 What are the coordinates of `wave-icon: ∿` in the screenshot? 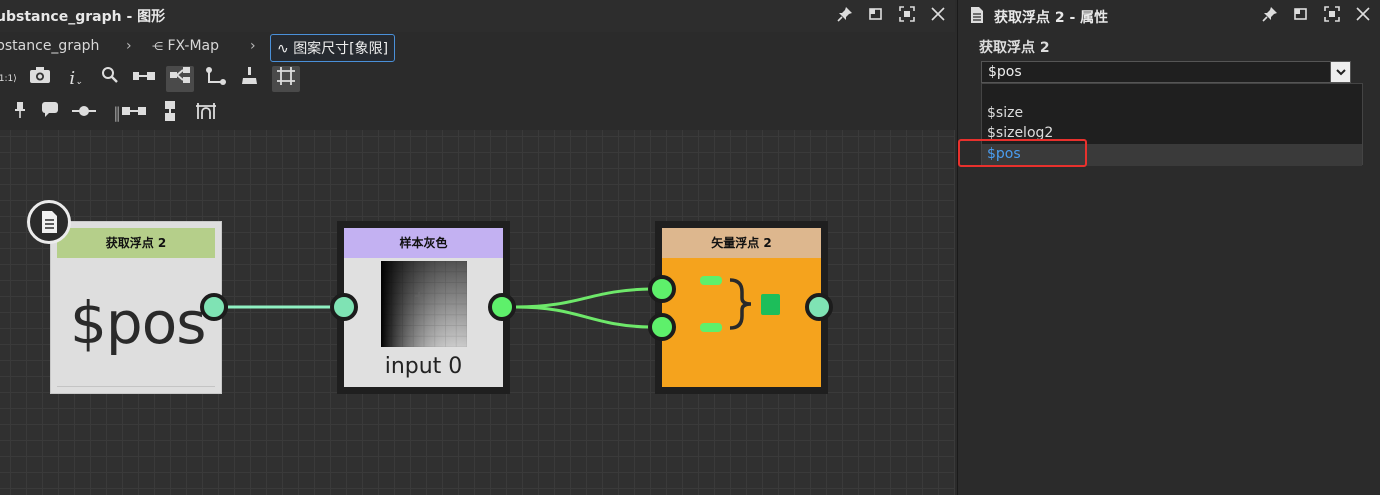 It's located at (283, 49).